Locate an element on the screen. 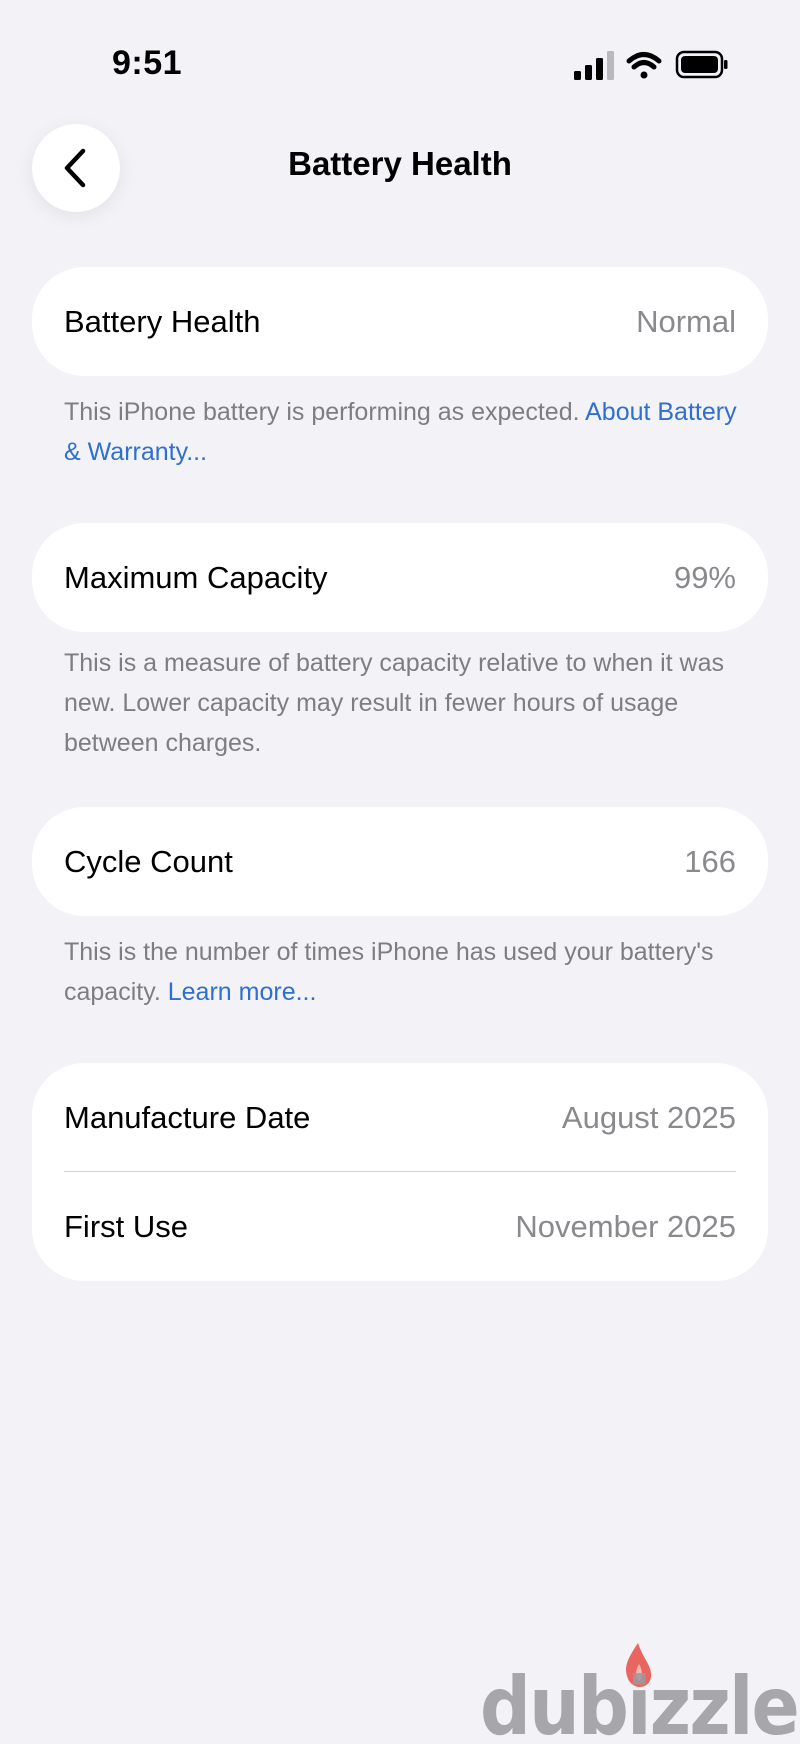  maximum-capacity-card: Maximum Capacity 99% is located at coordinates (400, 577).